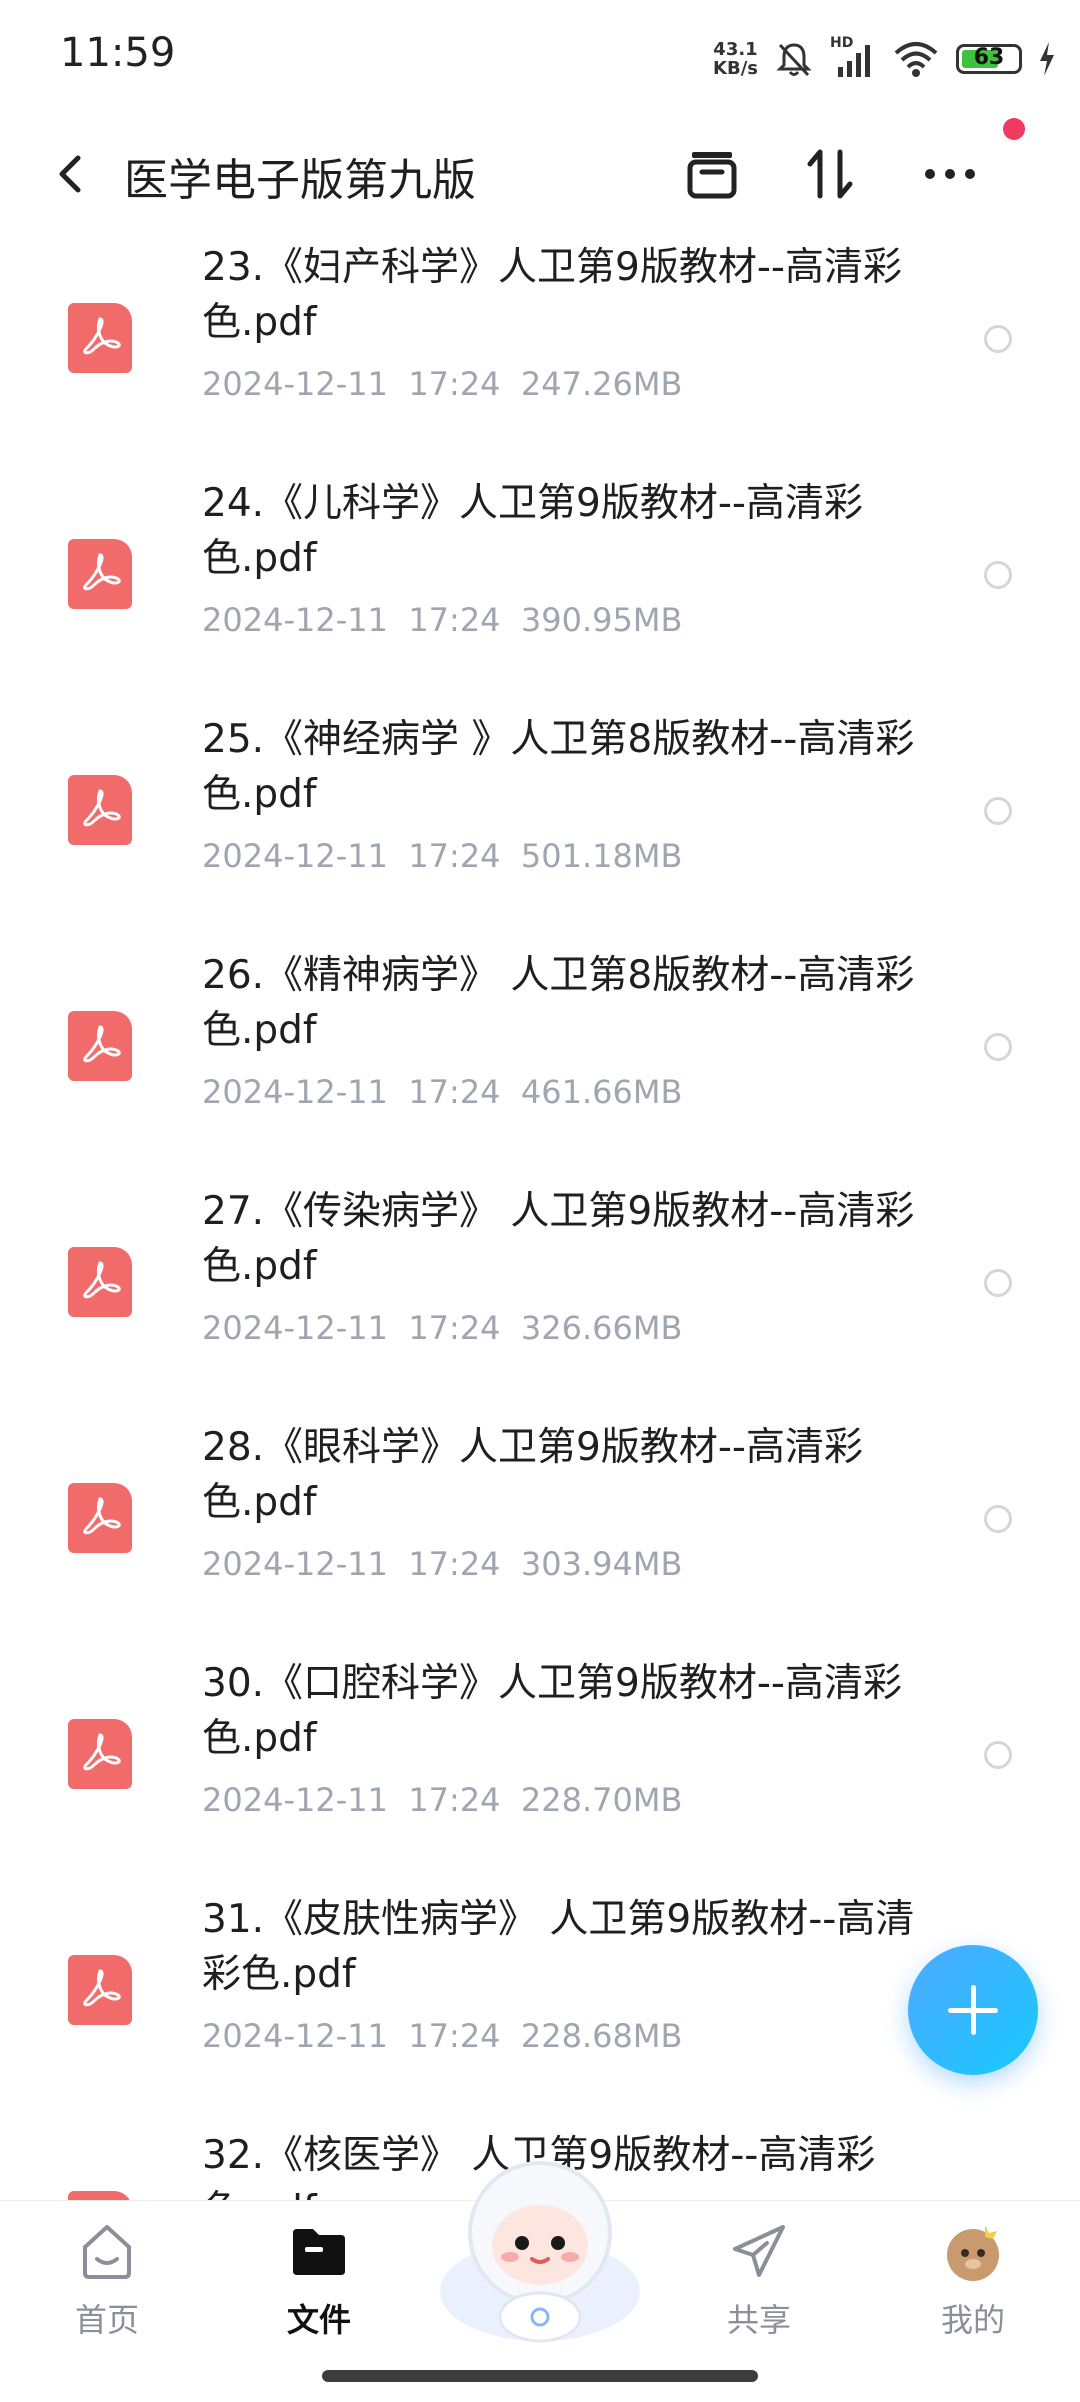  I want to click on back-arrow-icon, so click(70, 174).